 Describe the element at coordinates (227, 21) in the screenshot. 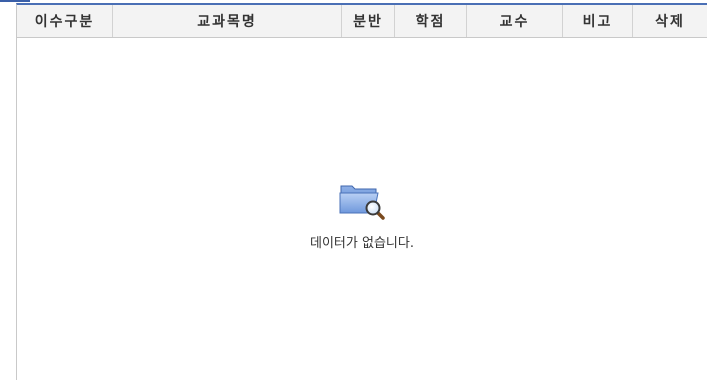

I see `column-header-course-name: 교과목명` at that location.